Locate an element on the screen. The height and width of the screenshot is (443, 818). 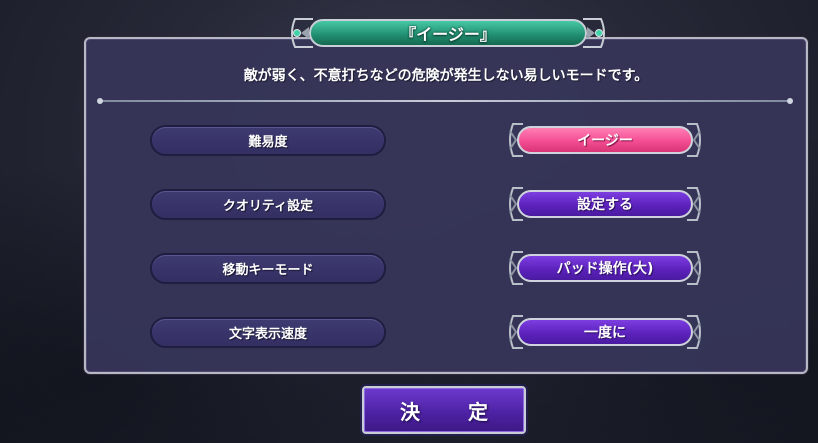
setting-label-pill: クオリティ設定 is located at coordinates (268, 204).